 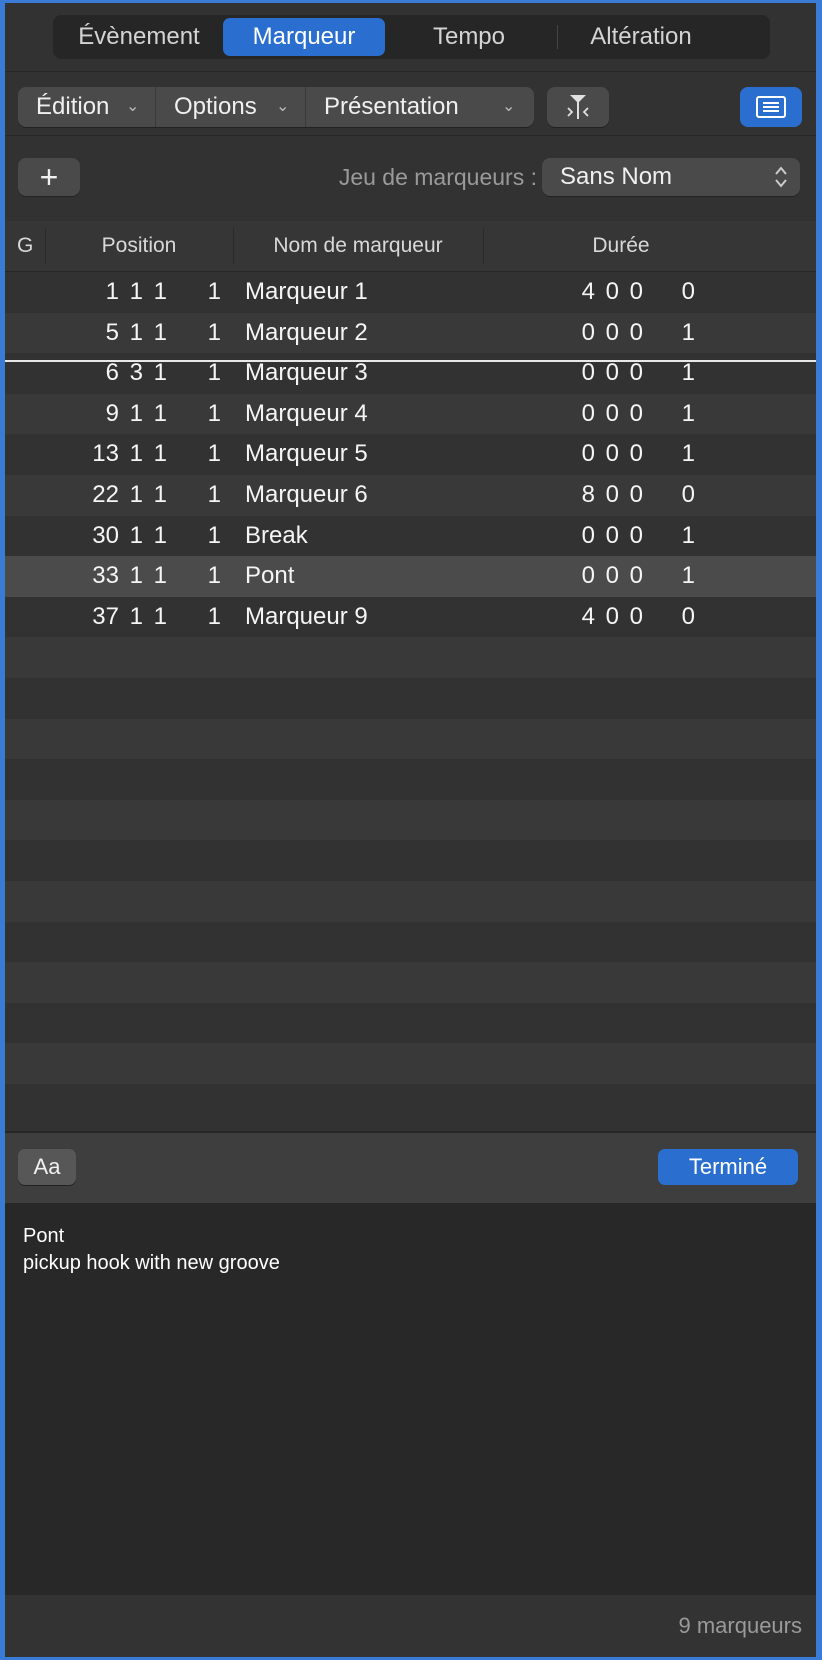 I want to click on table-row: 30 1 1 1 Break 0 0 0 1, so click(x=410, y=536).